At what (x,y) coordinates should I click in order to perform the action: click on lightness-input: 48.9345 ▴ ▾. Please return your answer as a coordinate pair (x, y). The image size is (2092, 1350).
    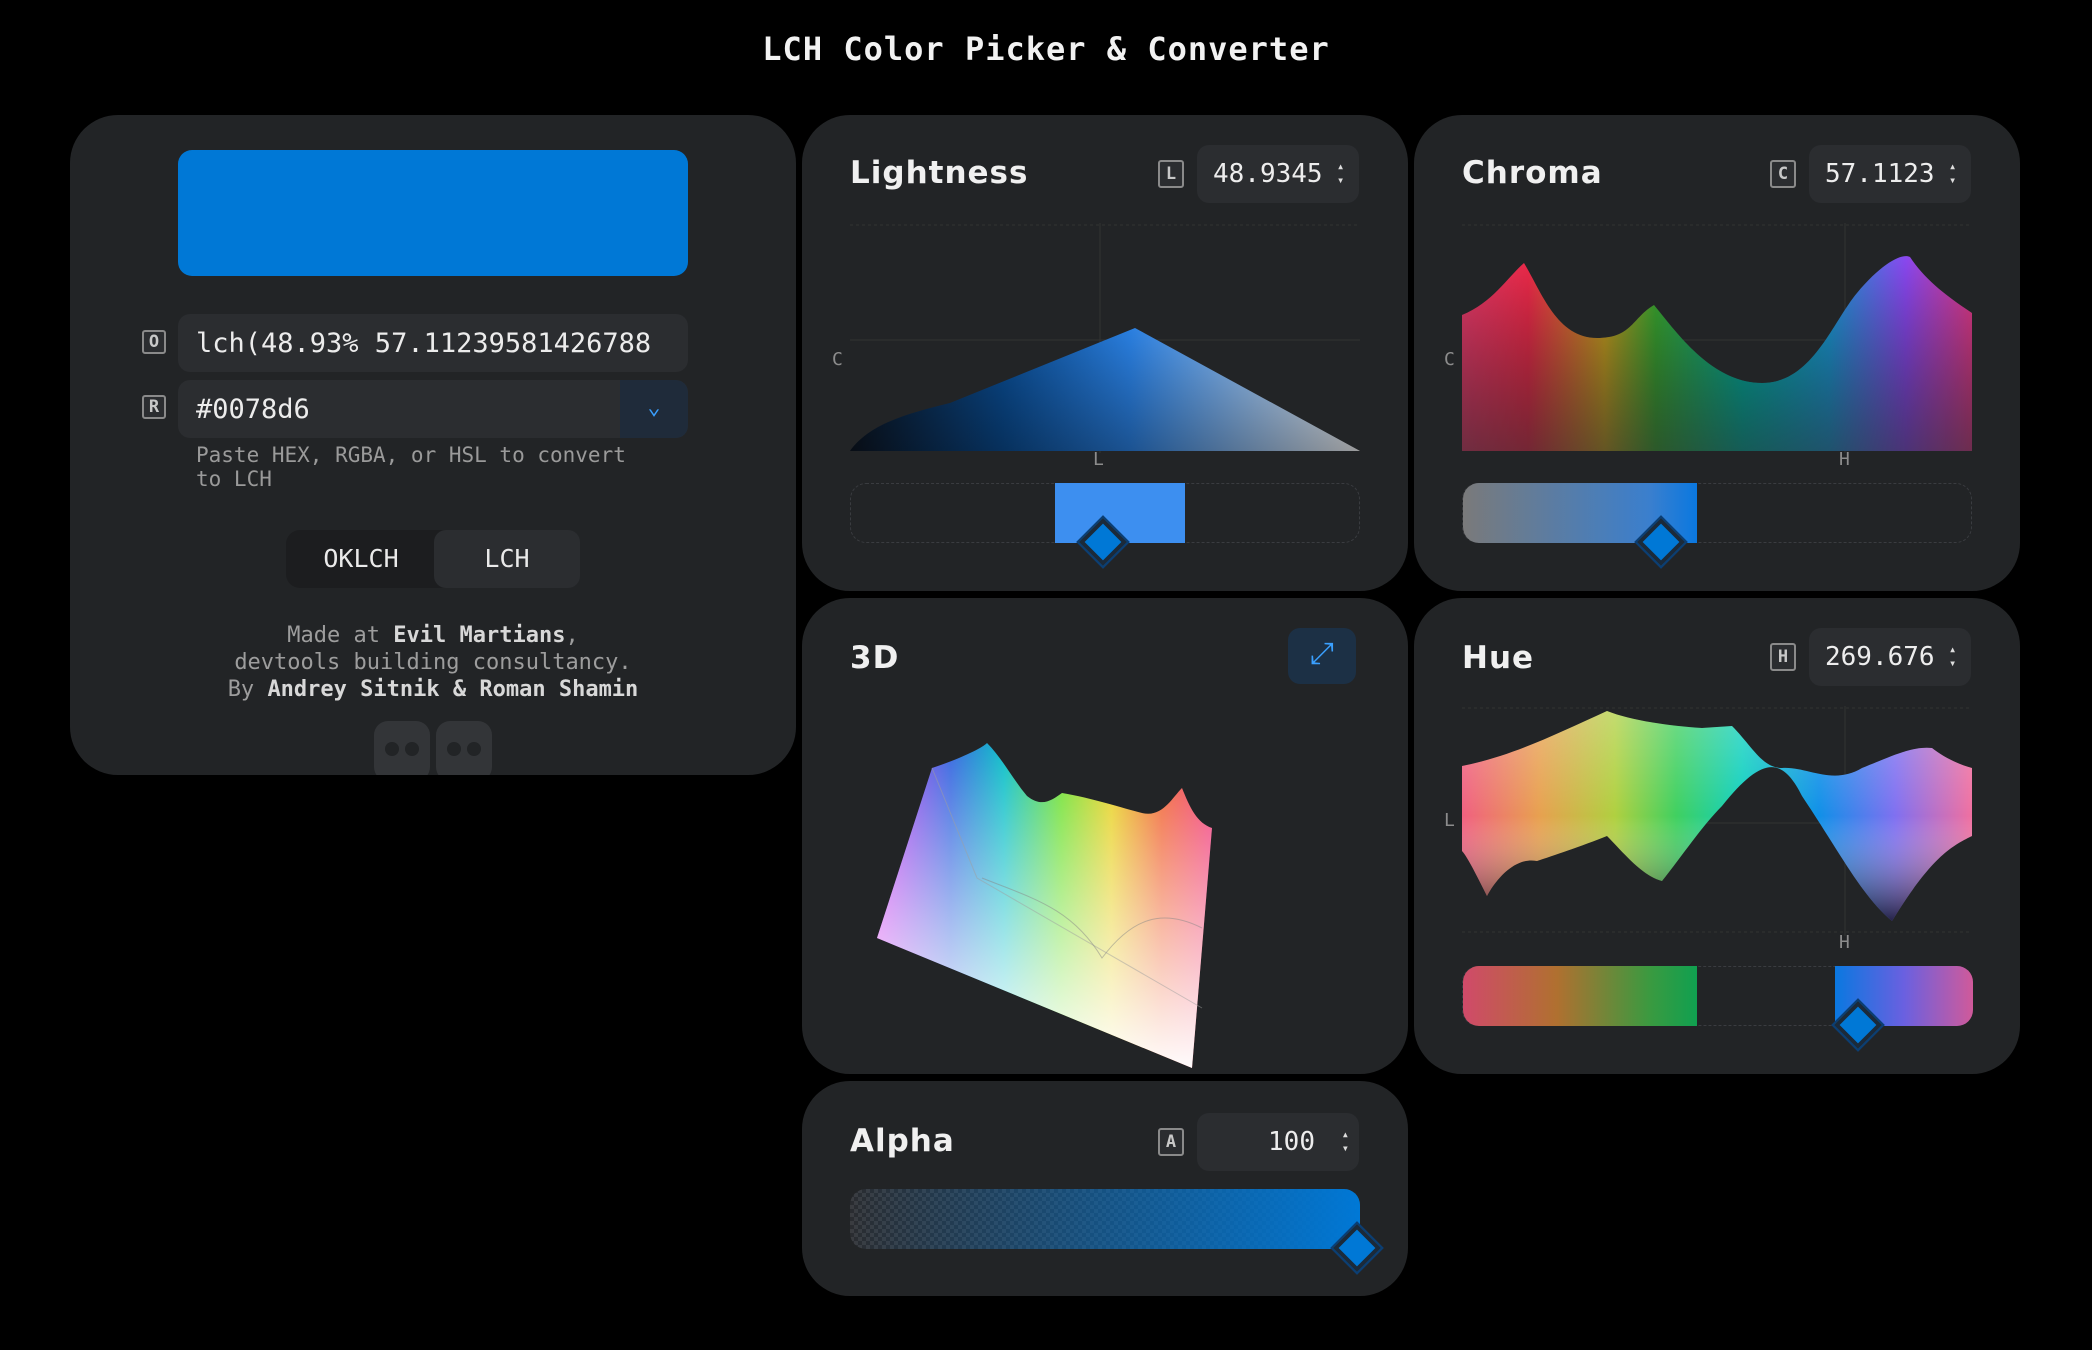
    Looking at the image, I should click on (1278, 174).